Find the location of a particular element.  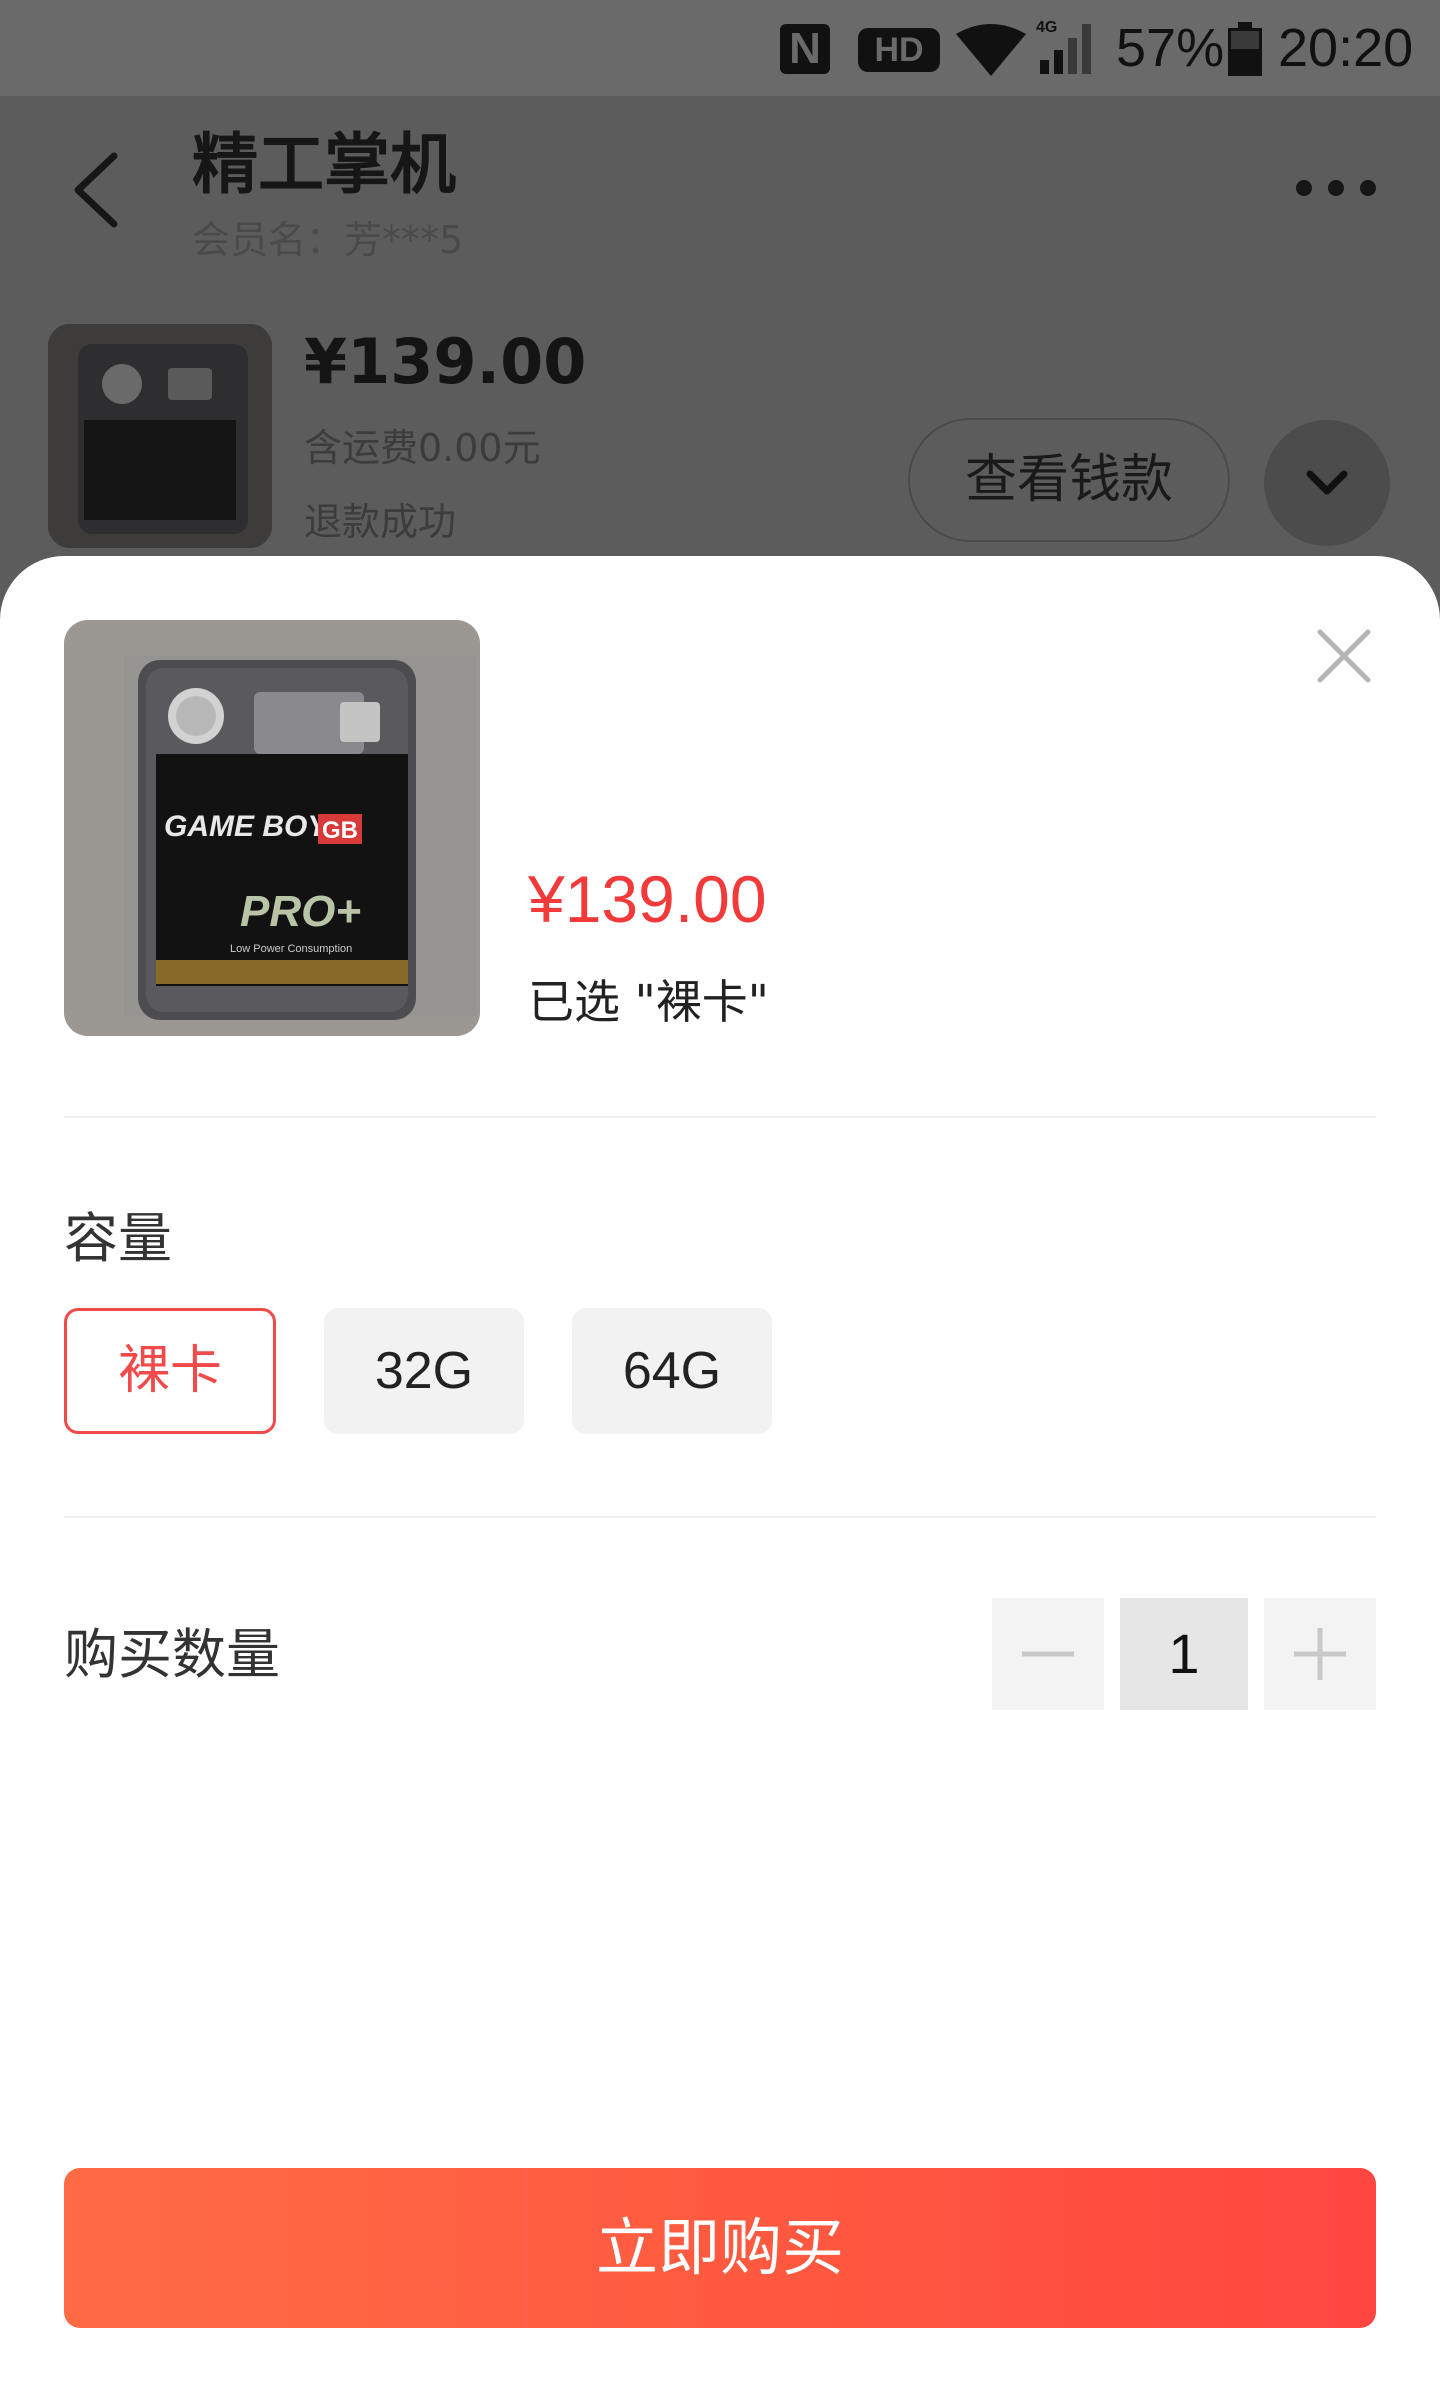

minus-icon is located at coordinates (1048, 1654).